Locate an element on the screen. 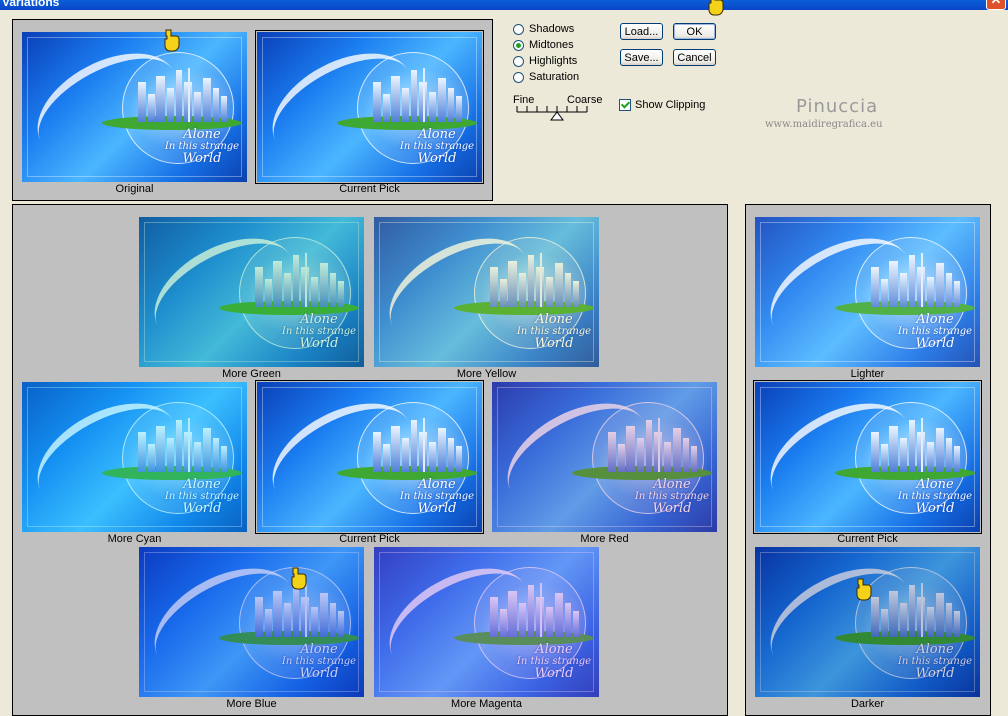 This screenshot has width=1008, height=716. variation-caption: Lighter is located at coordinates (867, 374).